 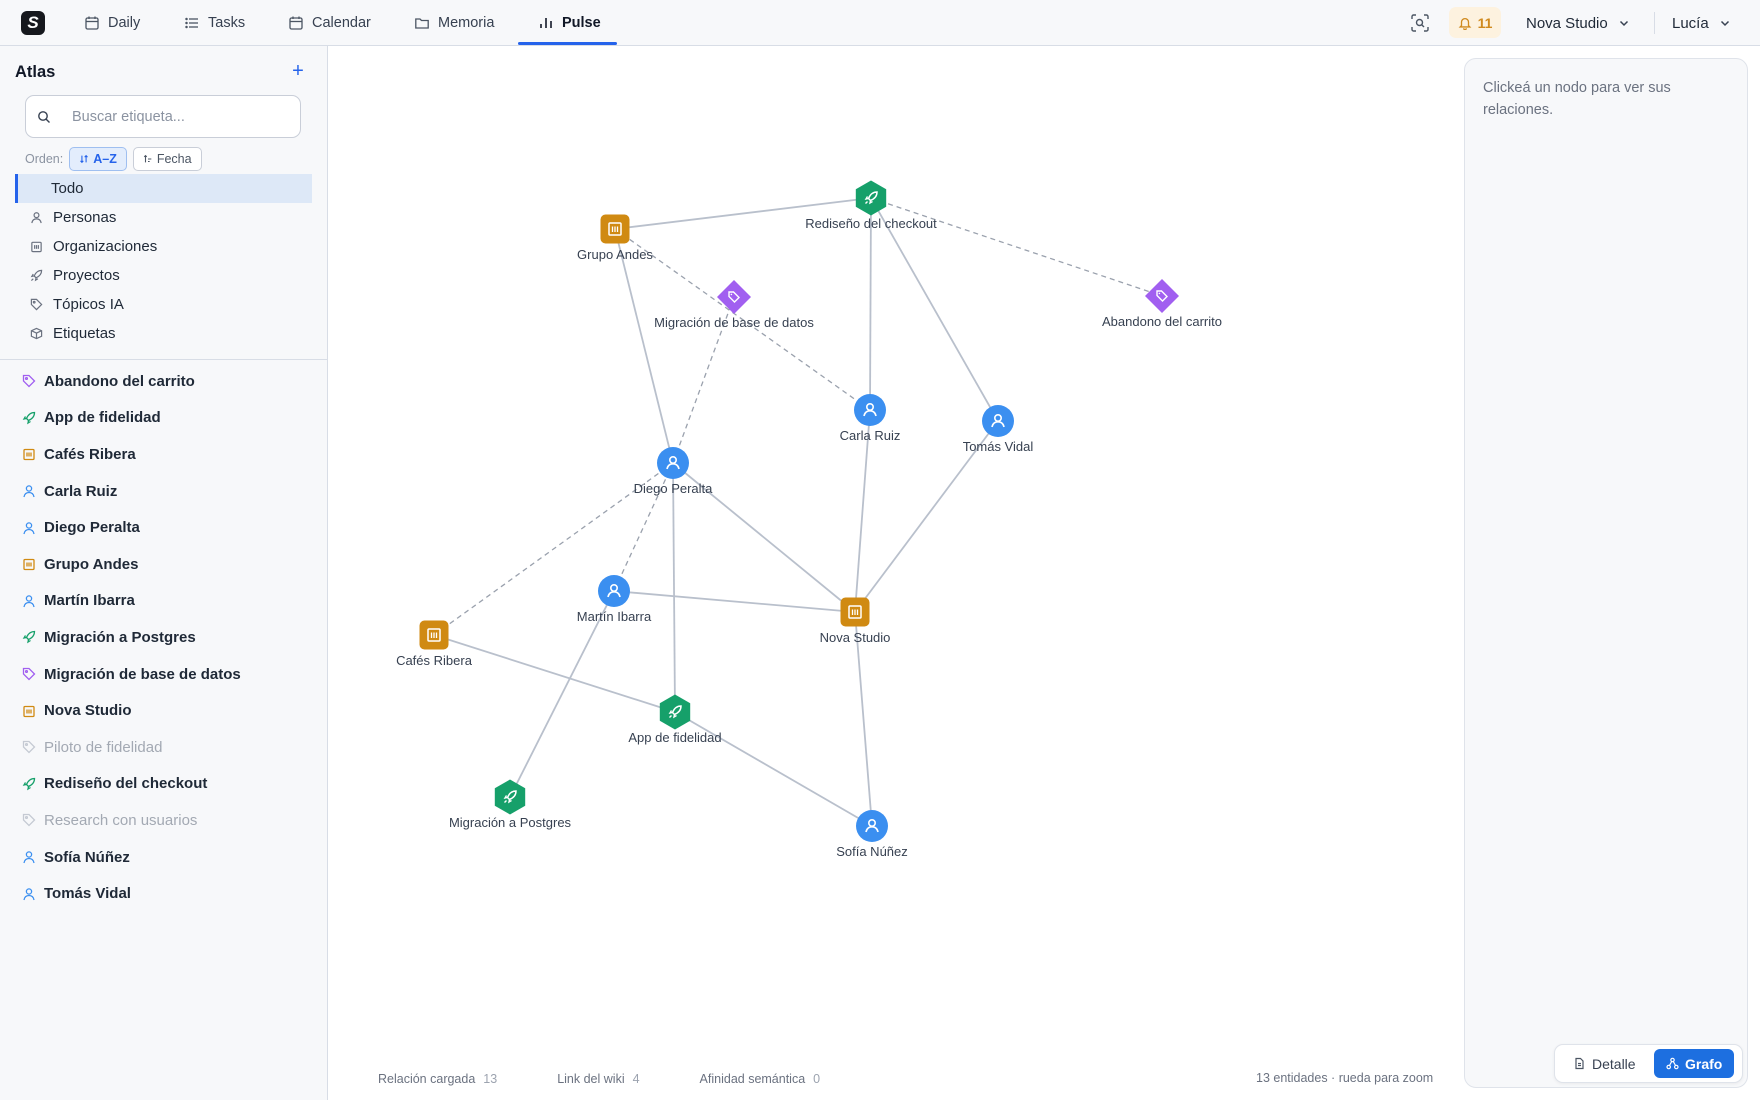 I want to click on legend-count: 13, so click(x=490, y=1079).